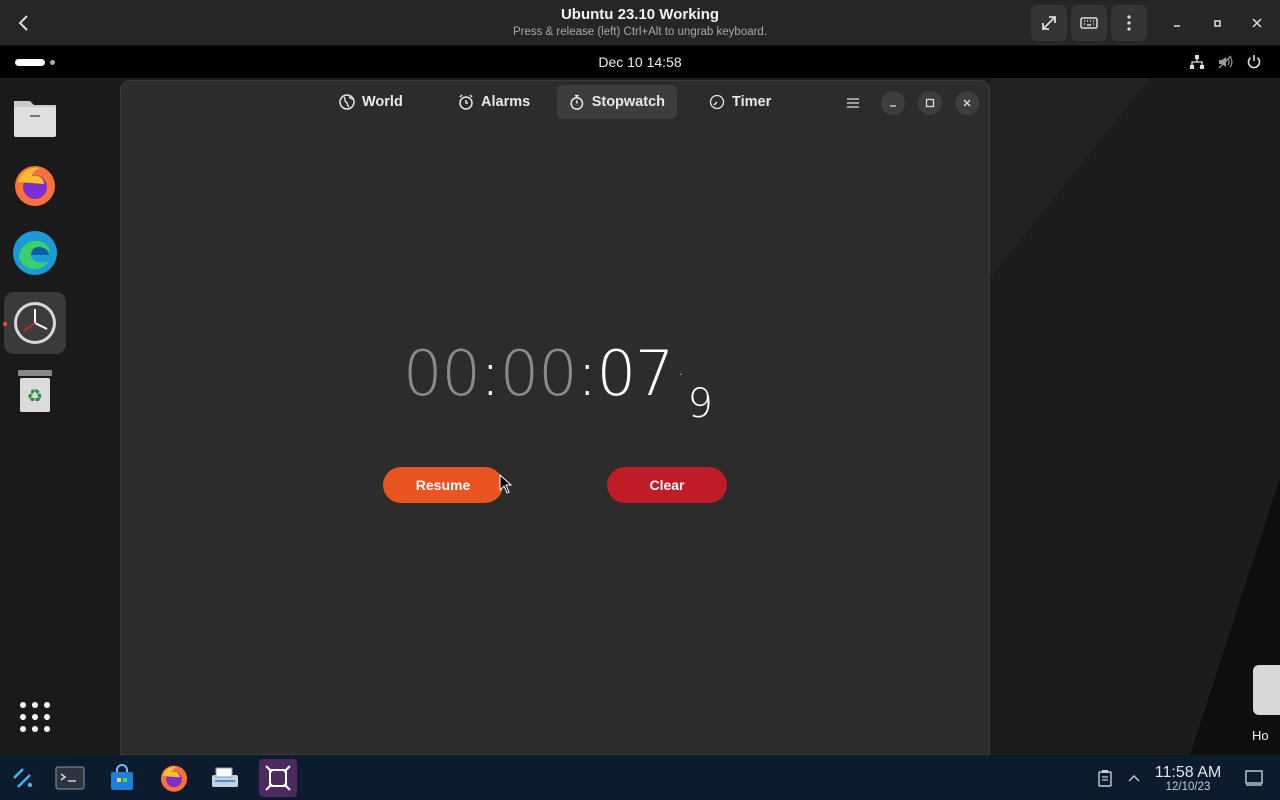 This screenshot has height=800, width=1280. What do you see at coordinates (1254, 62) in the screenshot?
I see `power-icon` at bounding box center [1254, 62].